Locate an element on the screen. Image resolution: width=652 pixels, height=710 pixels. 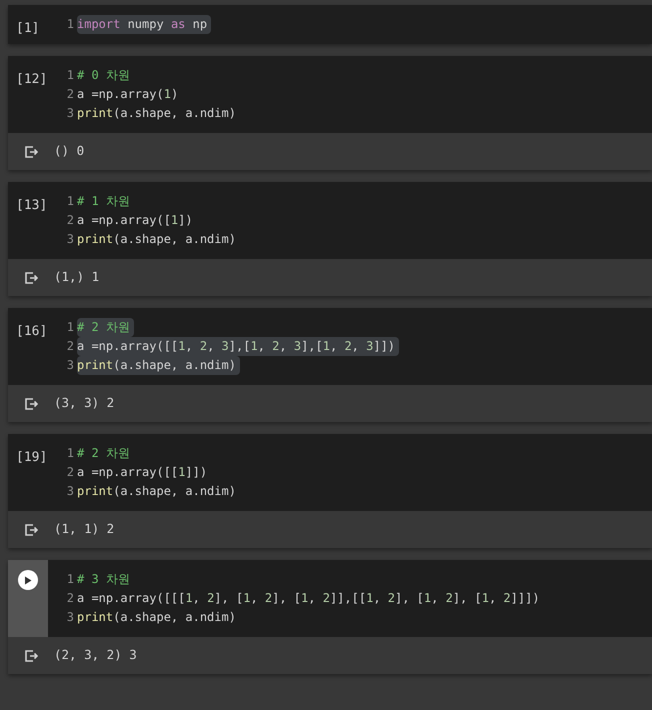
output-text: (2, 3, 2) 3 is located at coordinates (95, 655).